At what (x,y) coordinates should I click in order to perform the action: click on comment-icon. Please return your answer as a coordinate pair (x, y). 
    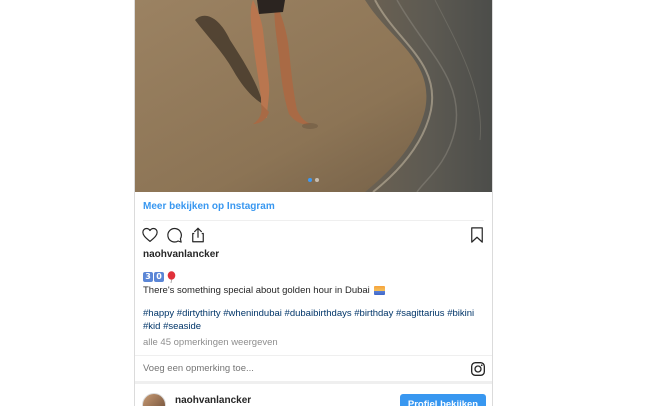
    Looking at the image, I should click on (174, 235).